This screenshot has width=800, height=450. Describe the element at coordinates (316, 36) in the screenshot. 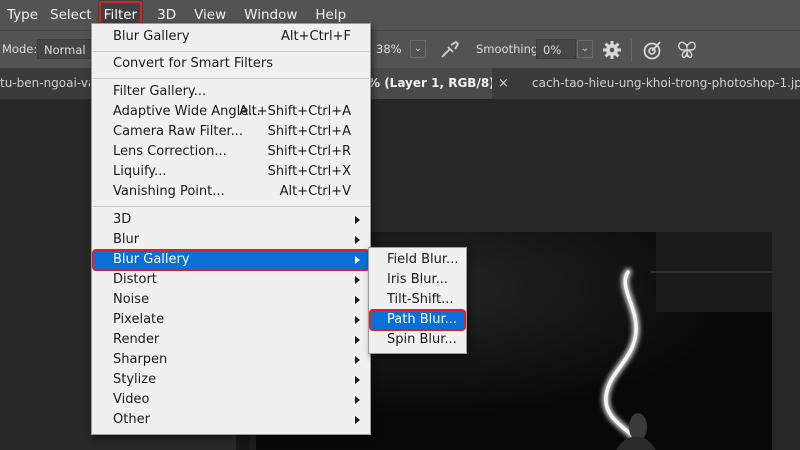

I see `menu-item-shortcut: Alt+Ctrl+F` at that location.